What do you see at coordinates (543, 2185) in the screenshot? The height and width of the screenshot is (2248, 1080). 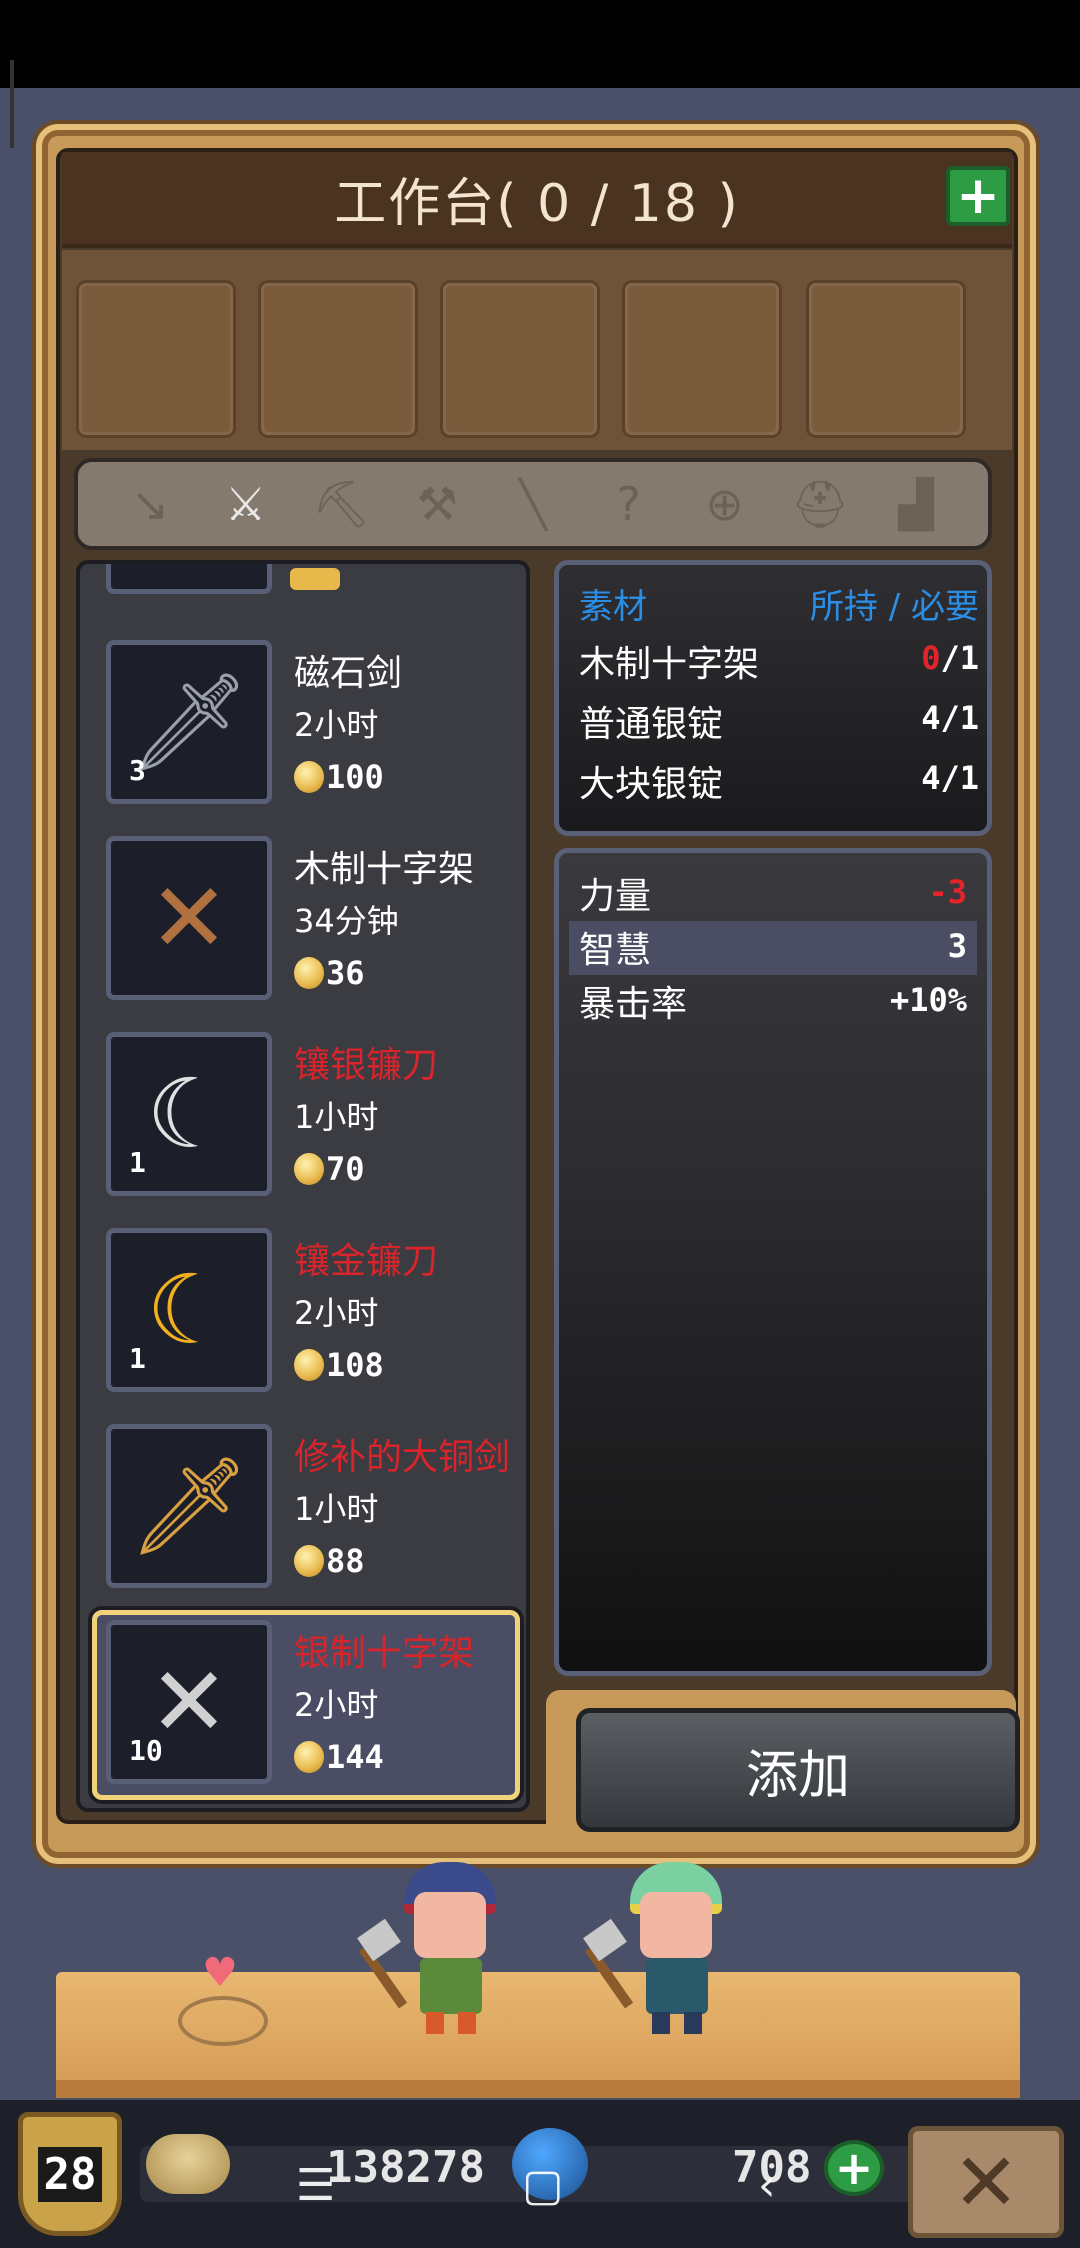 I see `home-icon: ▢` at bounding box center [543, 2185].